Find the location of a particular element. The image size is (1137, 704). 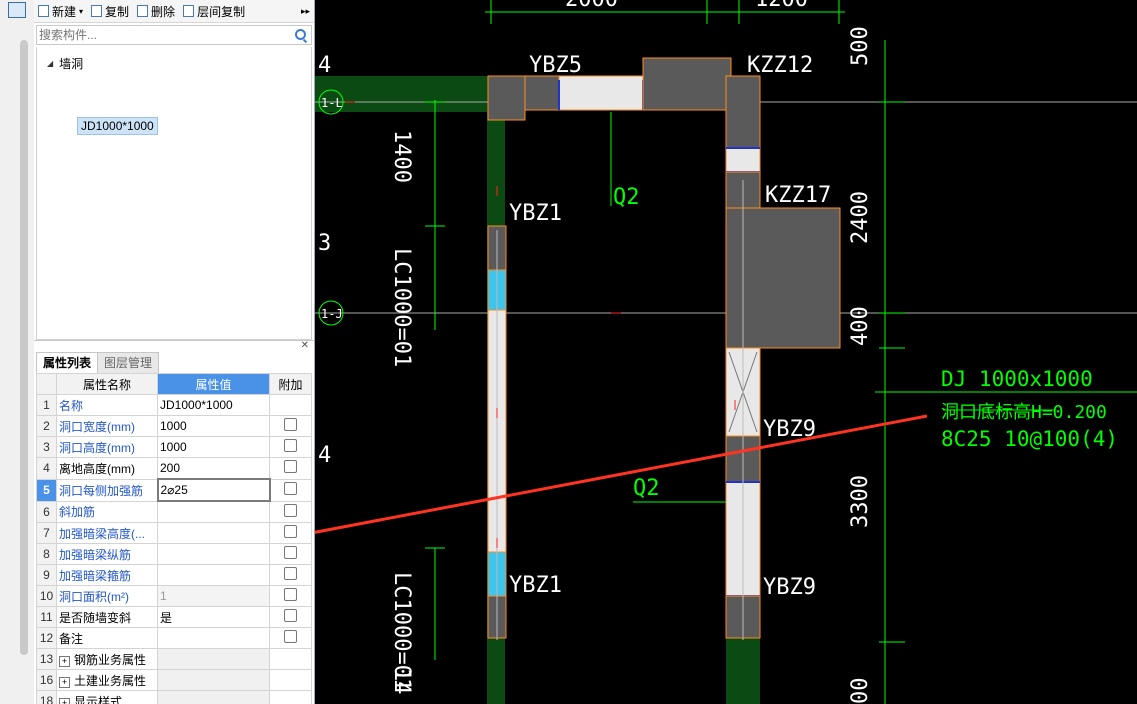

property-value-input: 200 is located at coordinates (213, 468).